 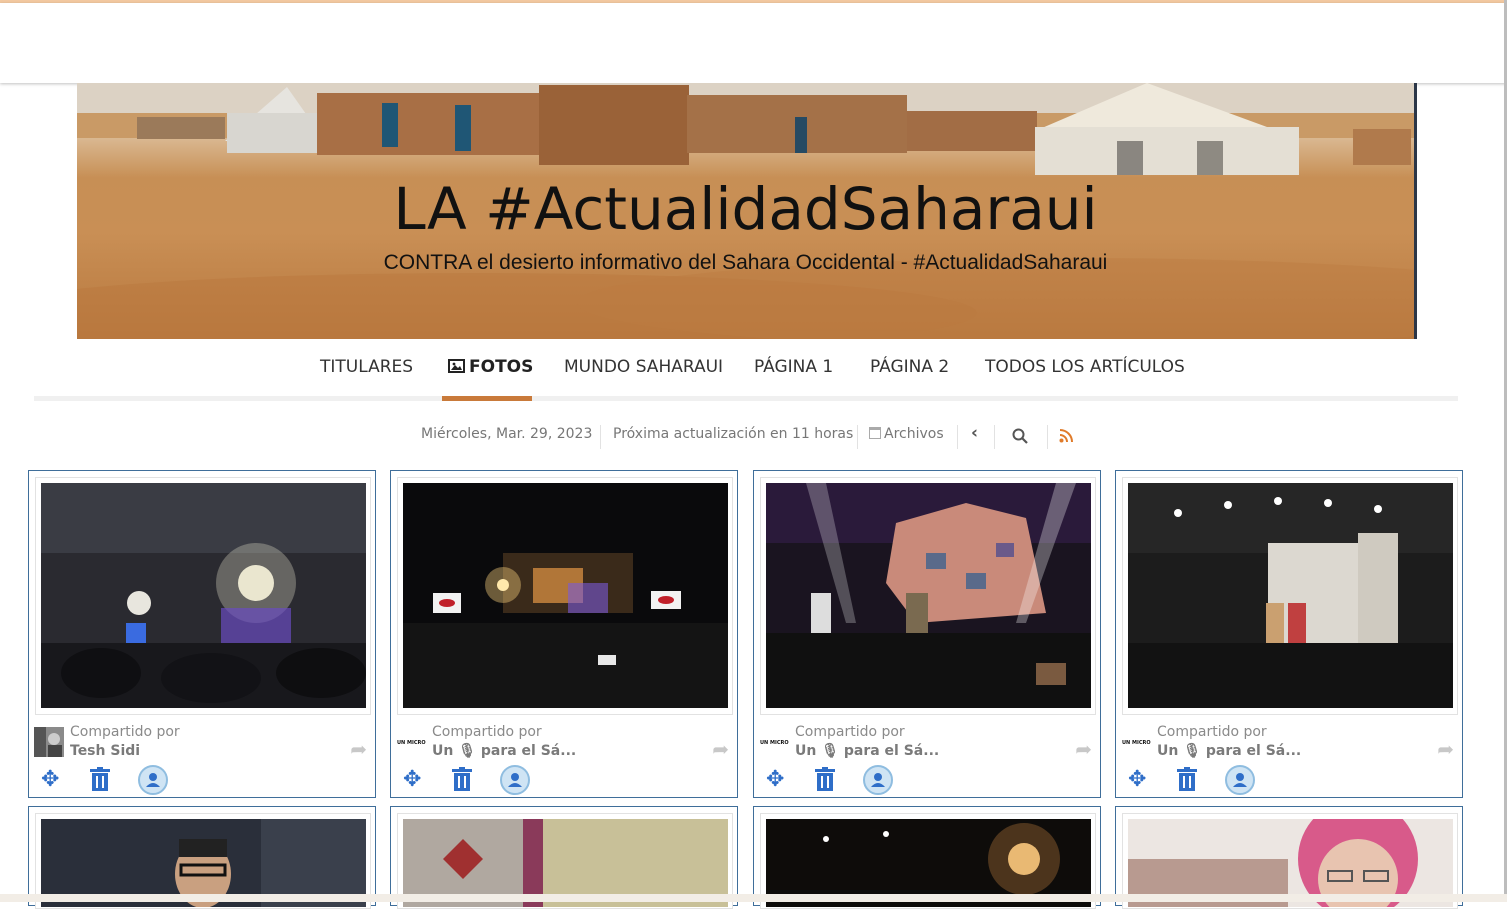 I want to click on current-date: Miércoles, Mar. 29, 2023, so click(x=507, y=434).